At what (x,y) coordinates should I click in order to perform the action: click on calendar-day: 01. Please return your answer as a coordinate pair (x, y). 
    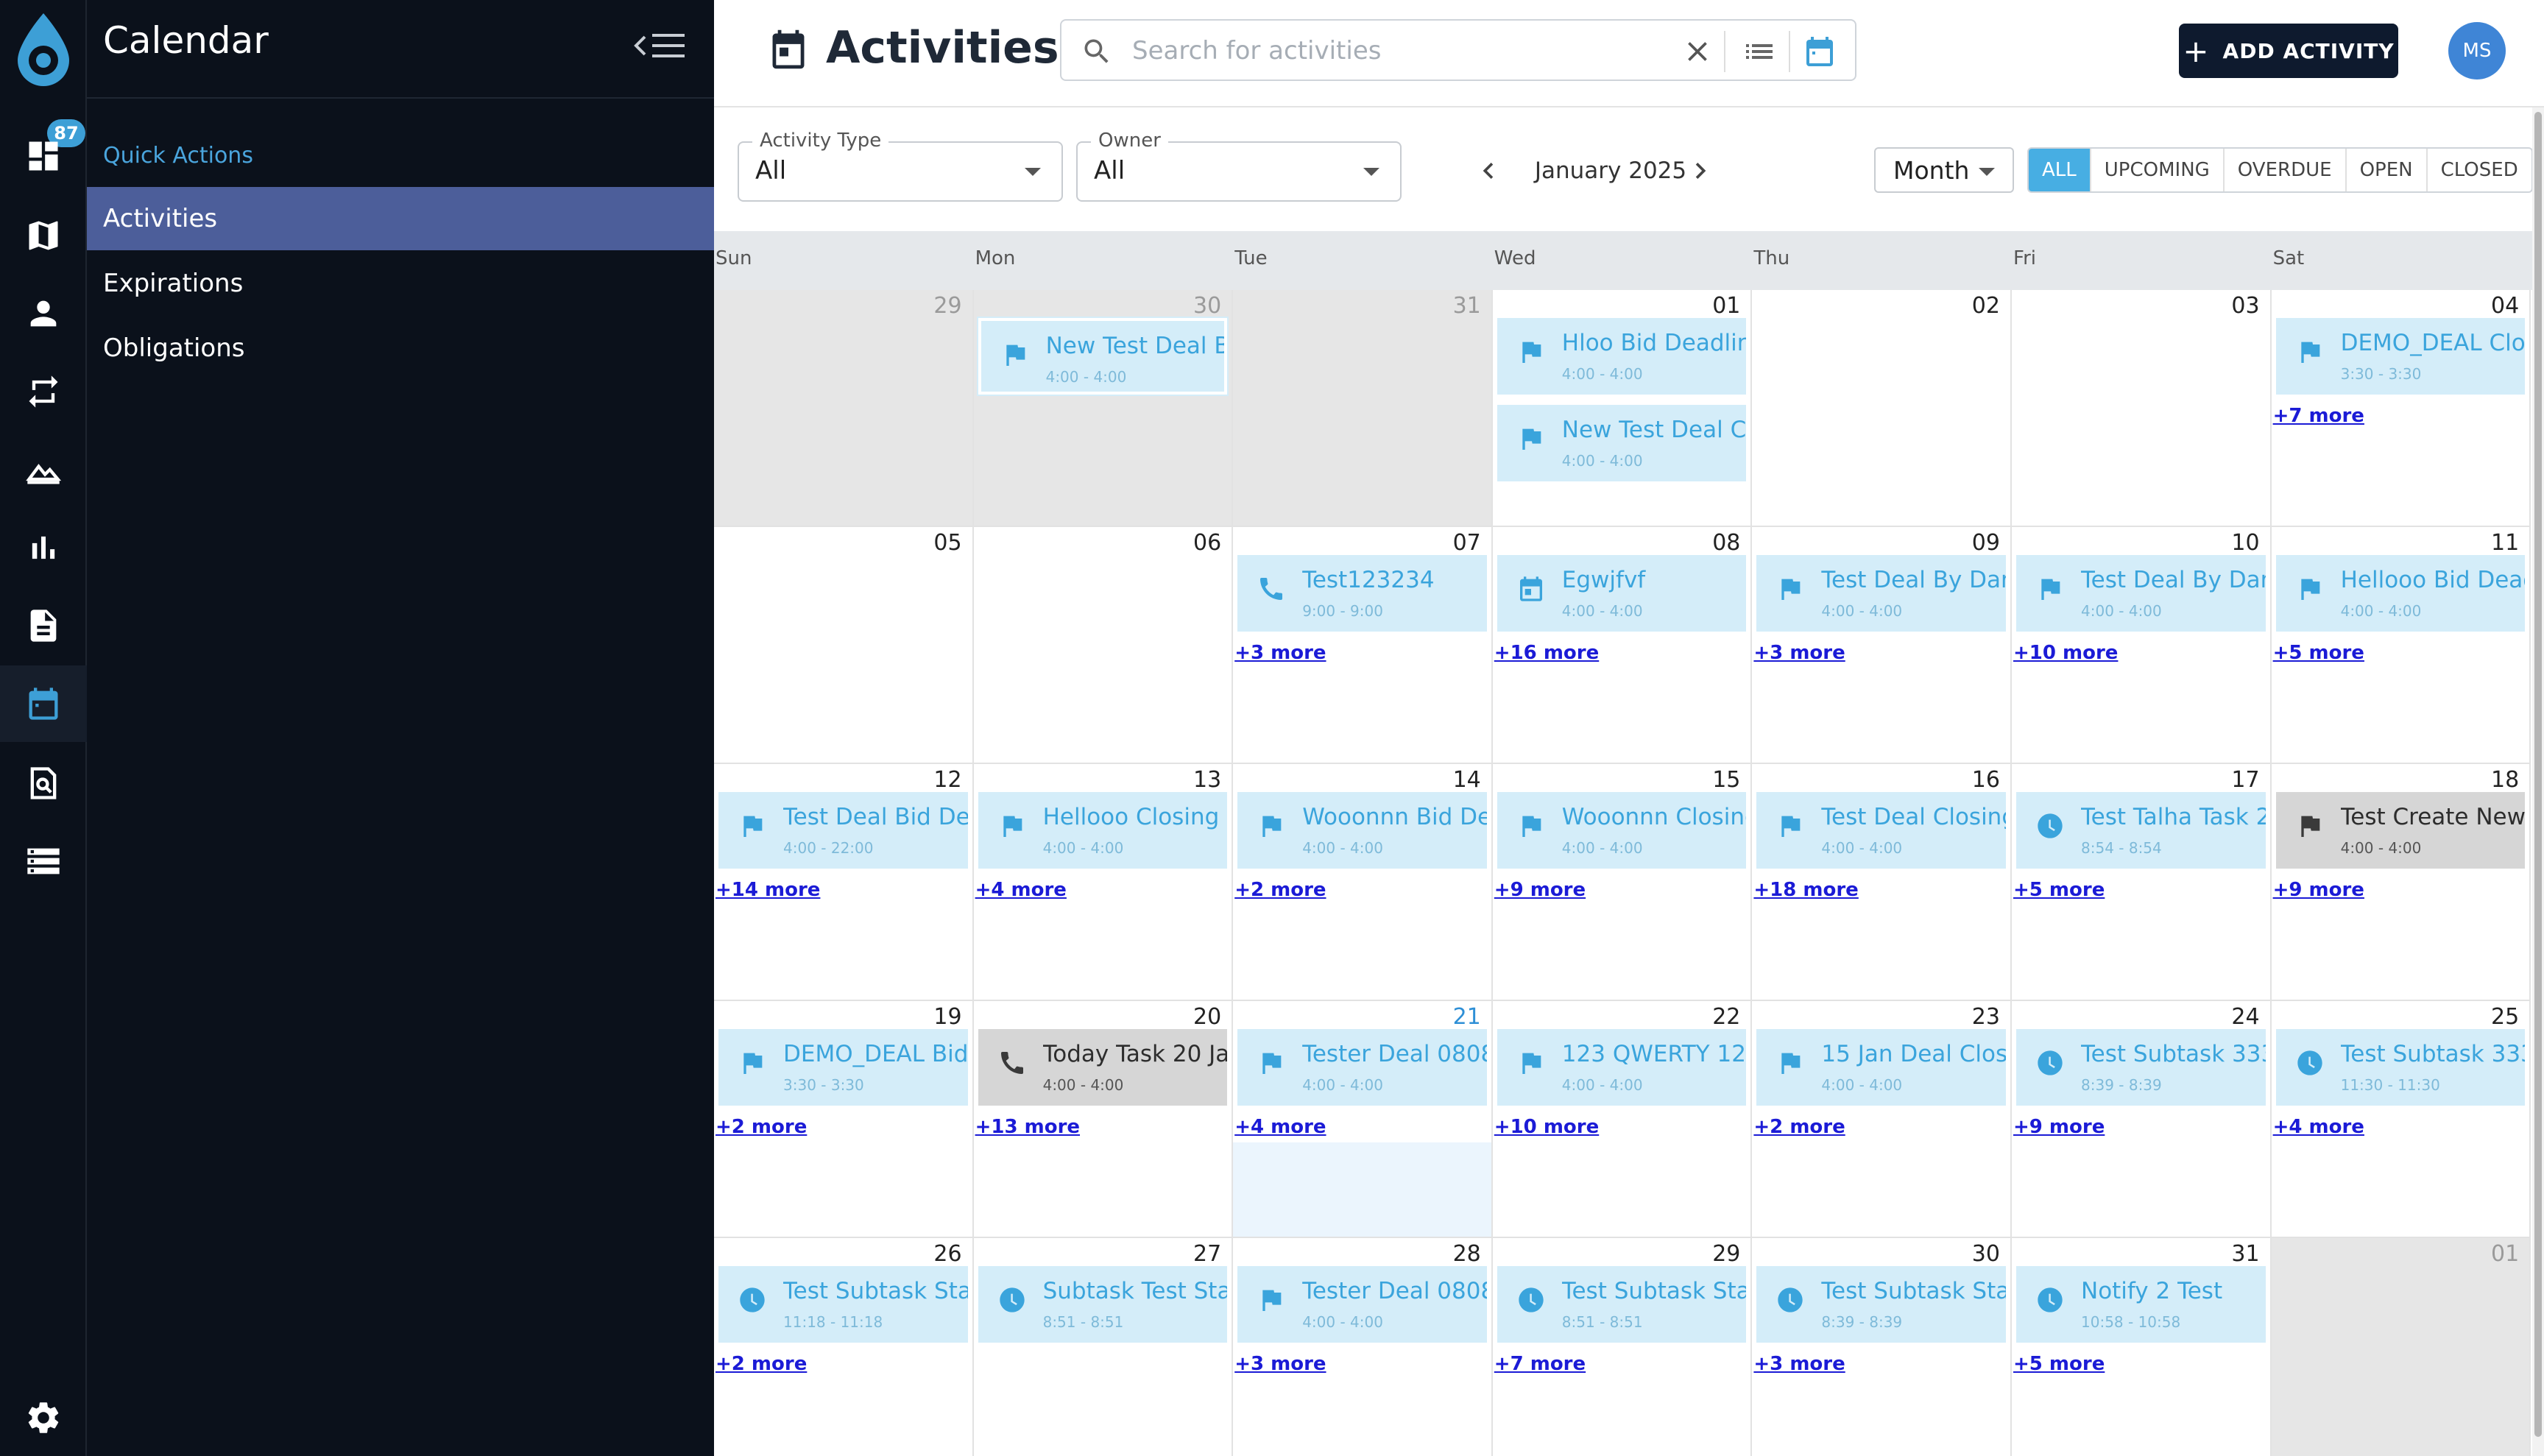
    Looking at the image, I should click on (2401, 1347).